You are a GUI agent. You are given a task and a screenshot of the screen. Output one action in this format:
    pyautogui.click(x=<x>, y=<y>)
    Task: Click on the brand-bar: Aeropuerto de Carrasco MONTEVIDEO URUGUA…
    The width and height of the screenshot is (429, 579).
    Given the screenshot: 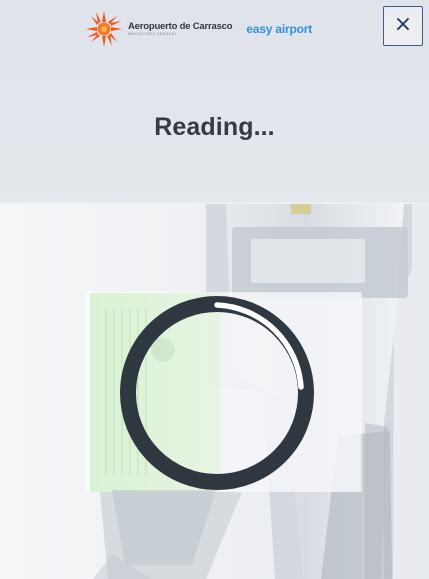 What is the action you would take?
    pyautogui.click(x=209, y=29)
    